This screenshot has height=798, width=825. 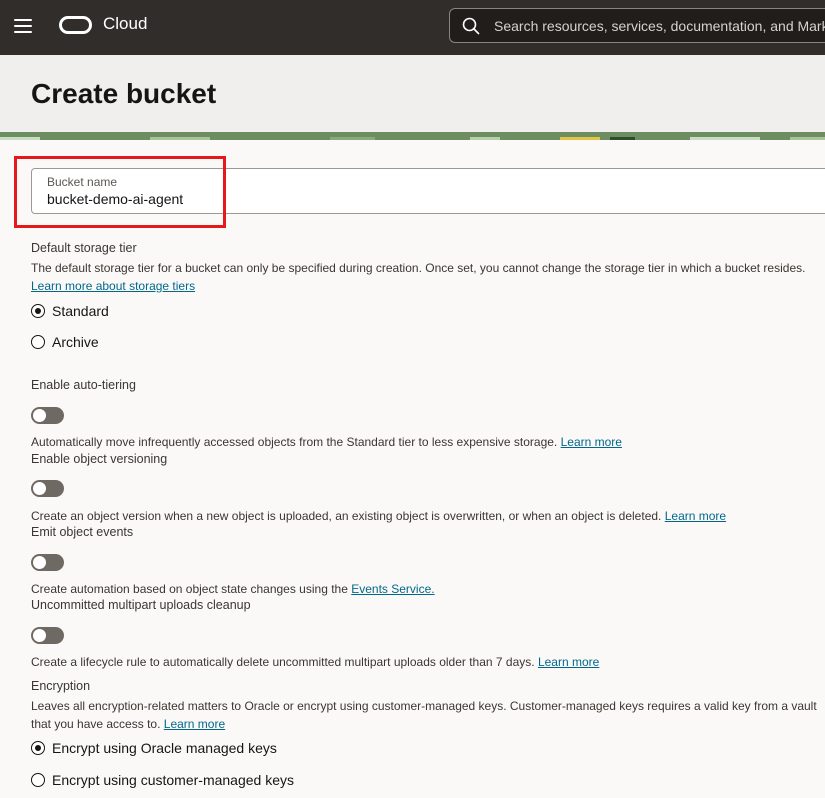 I want to click on search-icon, so click(x=471, y=26).